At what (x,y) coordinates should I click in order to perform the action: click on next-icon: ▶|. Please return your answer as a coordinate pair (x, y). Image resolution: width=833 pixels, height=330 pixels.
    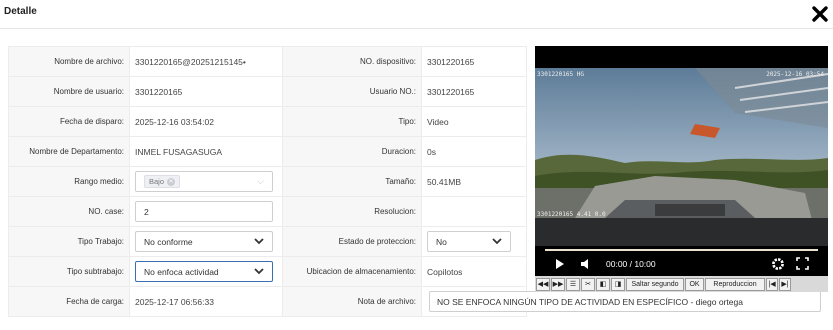
    Looking at the image, I should click on (785, 284).